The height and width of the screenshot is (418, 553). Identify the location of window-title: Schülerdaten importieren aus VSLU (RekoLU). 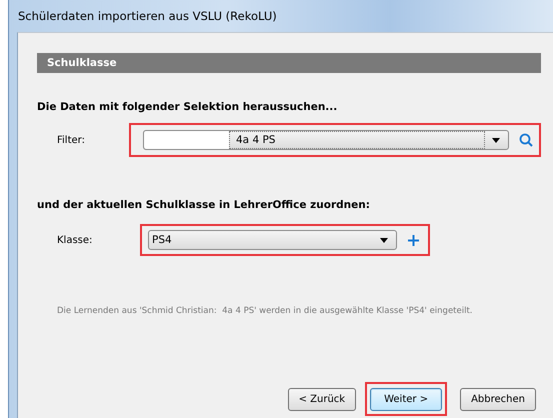
(147, 16).